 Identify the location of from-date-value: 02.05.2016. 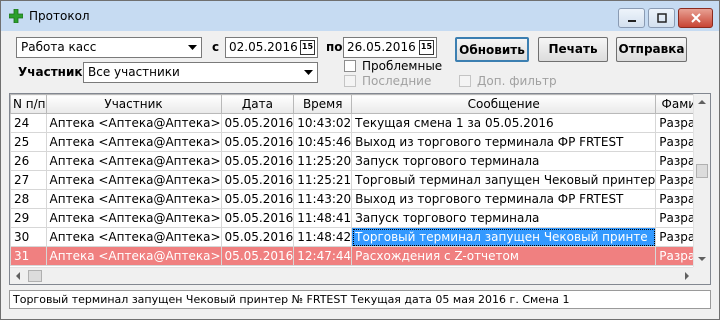
(263, 47).